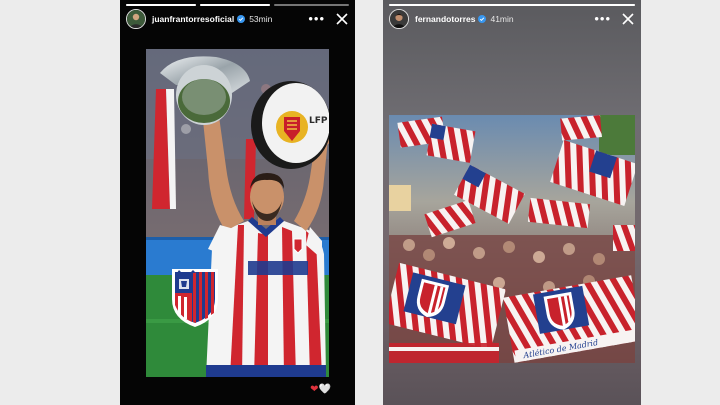 Image resolution: width=720 pixels, height=405 pixels. Describe the element at coordinates (502, 19) in the screenshot. I see `post-time: 41min` at that location.